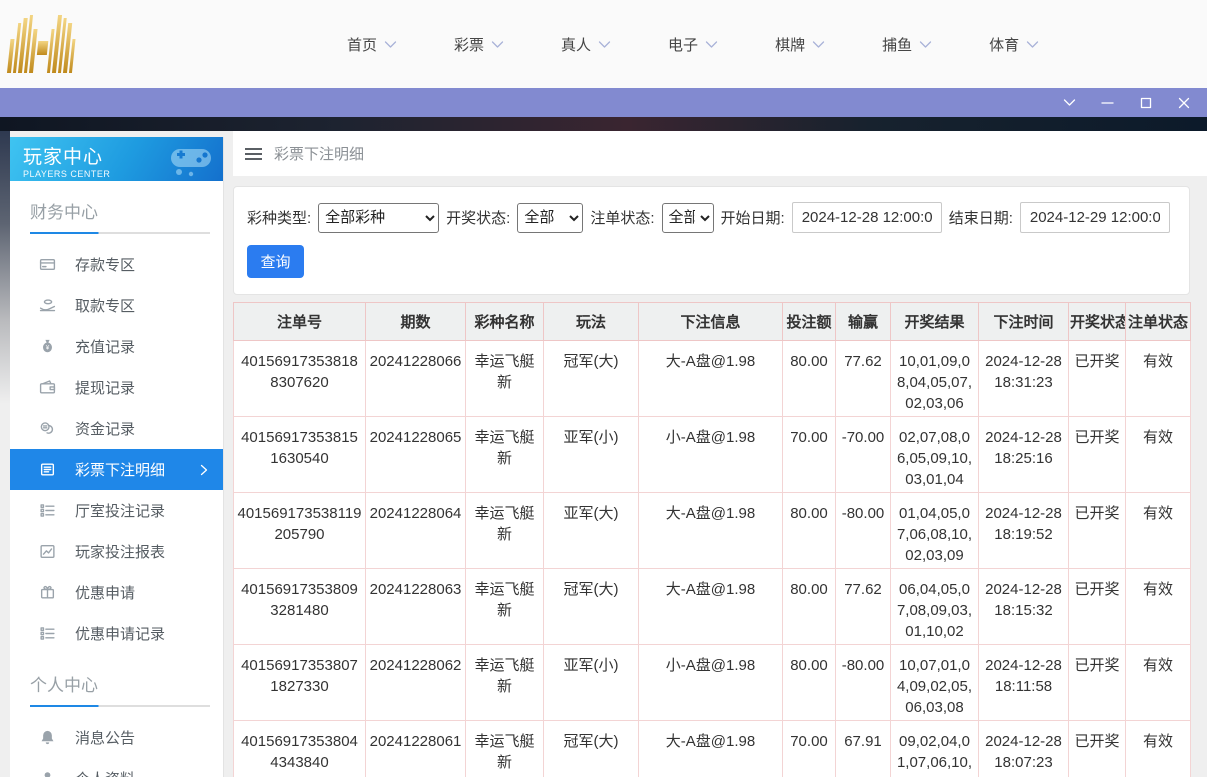 Image resolution: width=1207 pixels, height=777 pixels. I want to click on start-date-input, so click(866, 217).